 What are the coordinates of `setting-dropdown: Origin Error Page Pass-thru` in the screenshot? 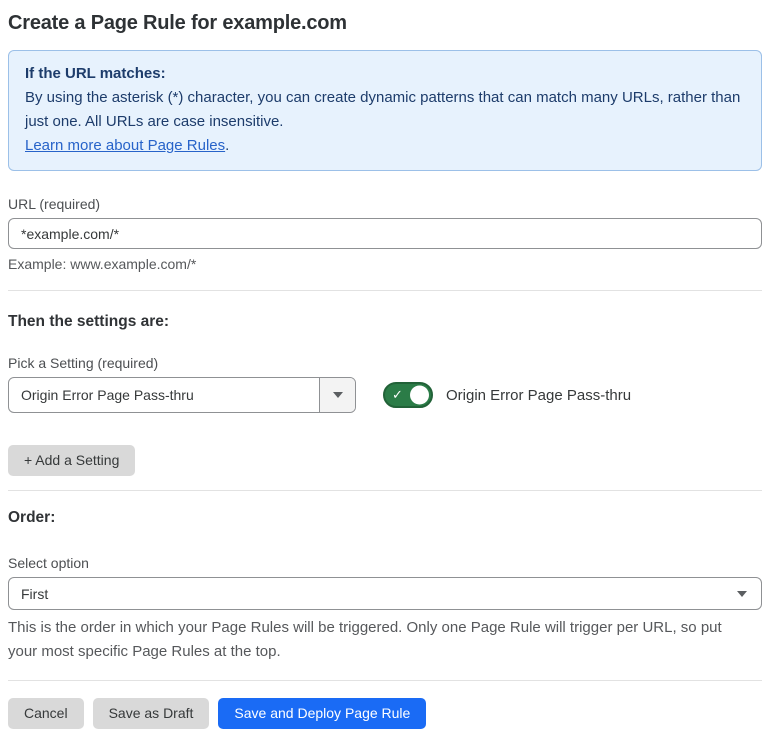 It's located at (182, 395).